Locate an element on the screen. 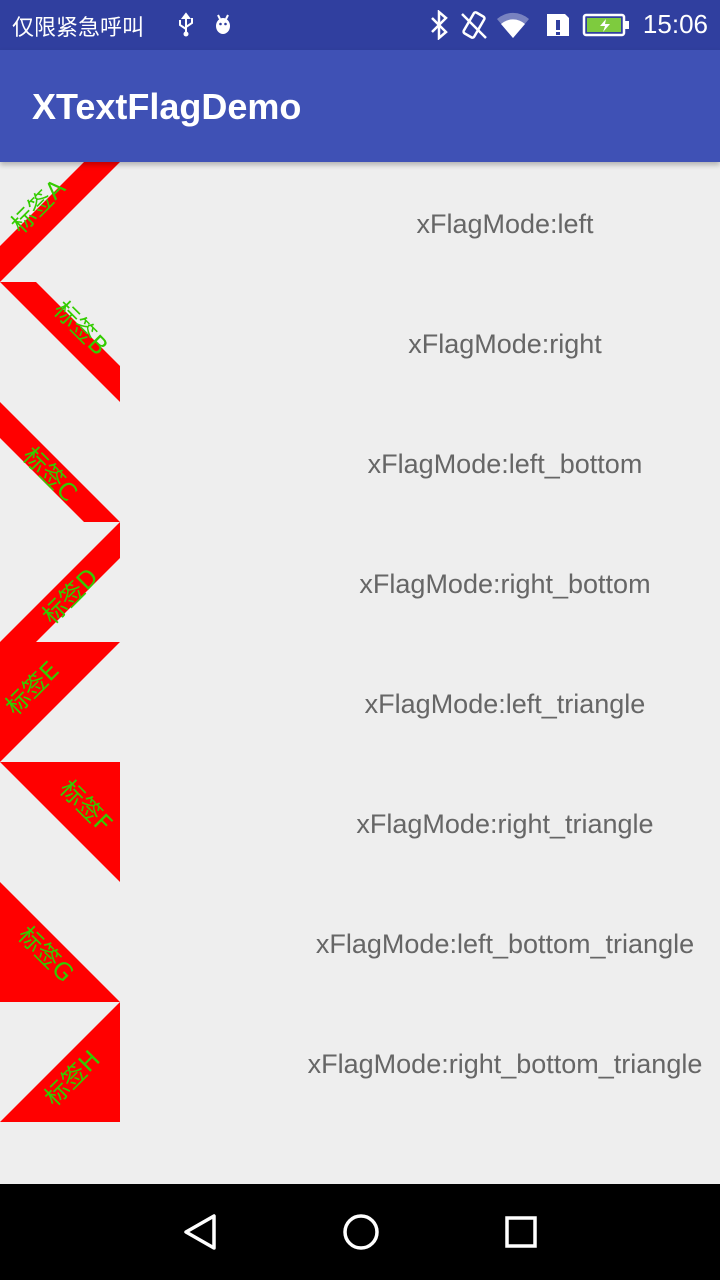 Image resolution: width=720 pixels, height=1280 pixels. mode-label: xFlagMode:right_triangle is located at coordinates (505, 824).